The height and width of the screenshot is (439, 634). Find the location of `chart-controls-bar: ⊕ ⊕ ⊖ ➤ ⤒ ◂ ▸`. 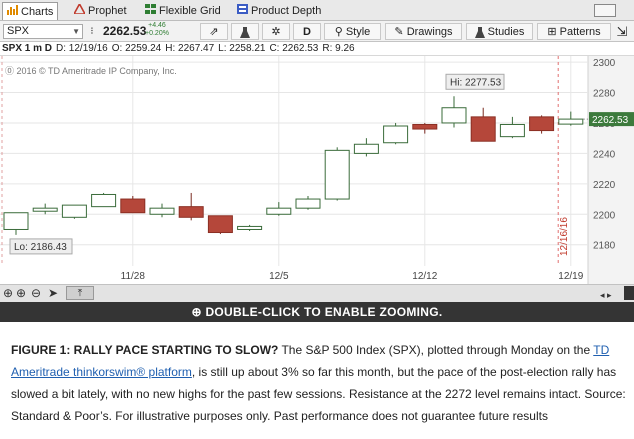

chart-controls-bar: ⊕ ⊕ ⊖ ➤ ⤒ ◂ ▸ is located at coordinates (317, 293).